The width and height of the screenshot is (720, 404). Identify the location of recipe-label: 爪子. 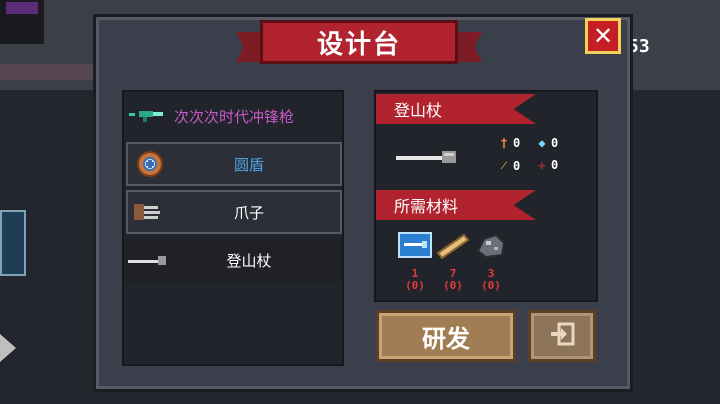
(248, 212).